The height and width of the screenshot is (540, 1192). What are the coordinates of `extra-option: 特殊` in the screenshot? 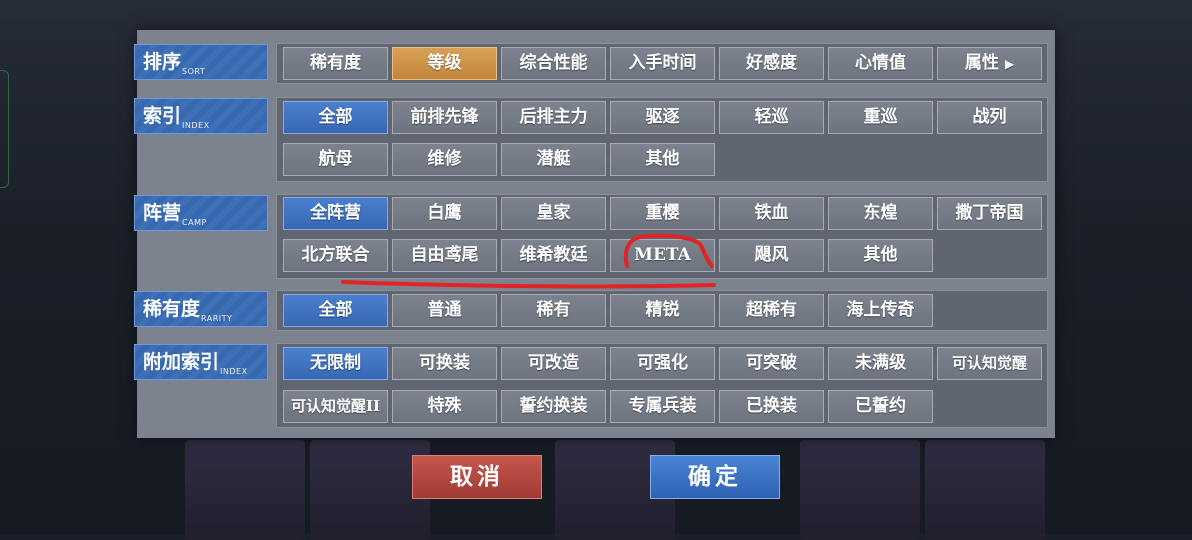 It's located at (444, 406).